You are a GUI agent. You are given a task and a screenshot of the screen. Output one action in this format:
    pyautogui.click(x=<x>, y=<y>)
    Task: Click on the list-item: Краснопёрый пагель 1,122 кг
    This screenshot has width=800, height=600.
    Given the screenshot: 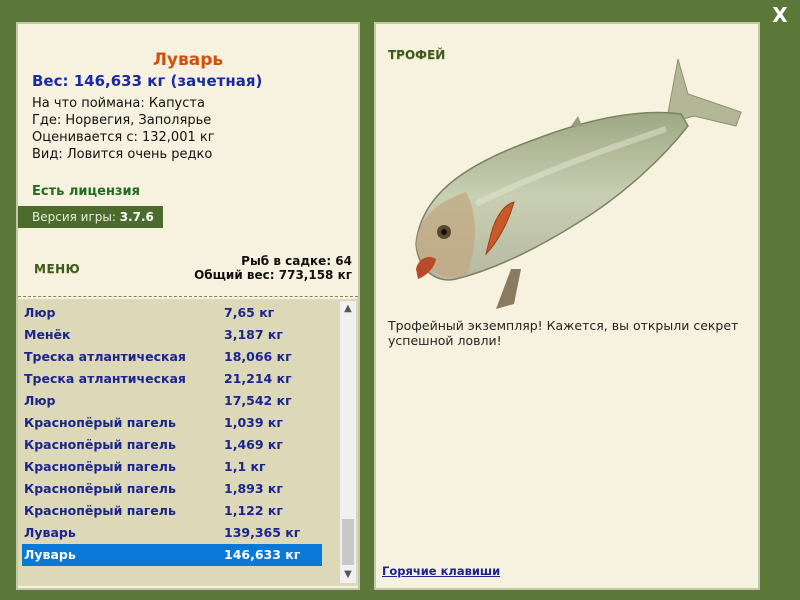 What is the action you would take?
    pyautogui.click(x=179, y=511)
    